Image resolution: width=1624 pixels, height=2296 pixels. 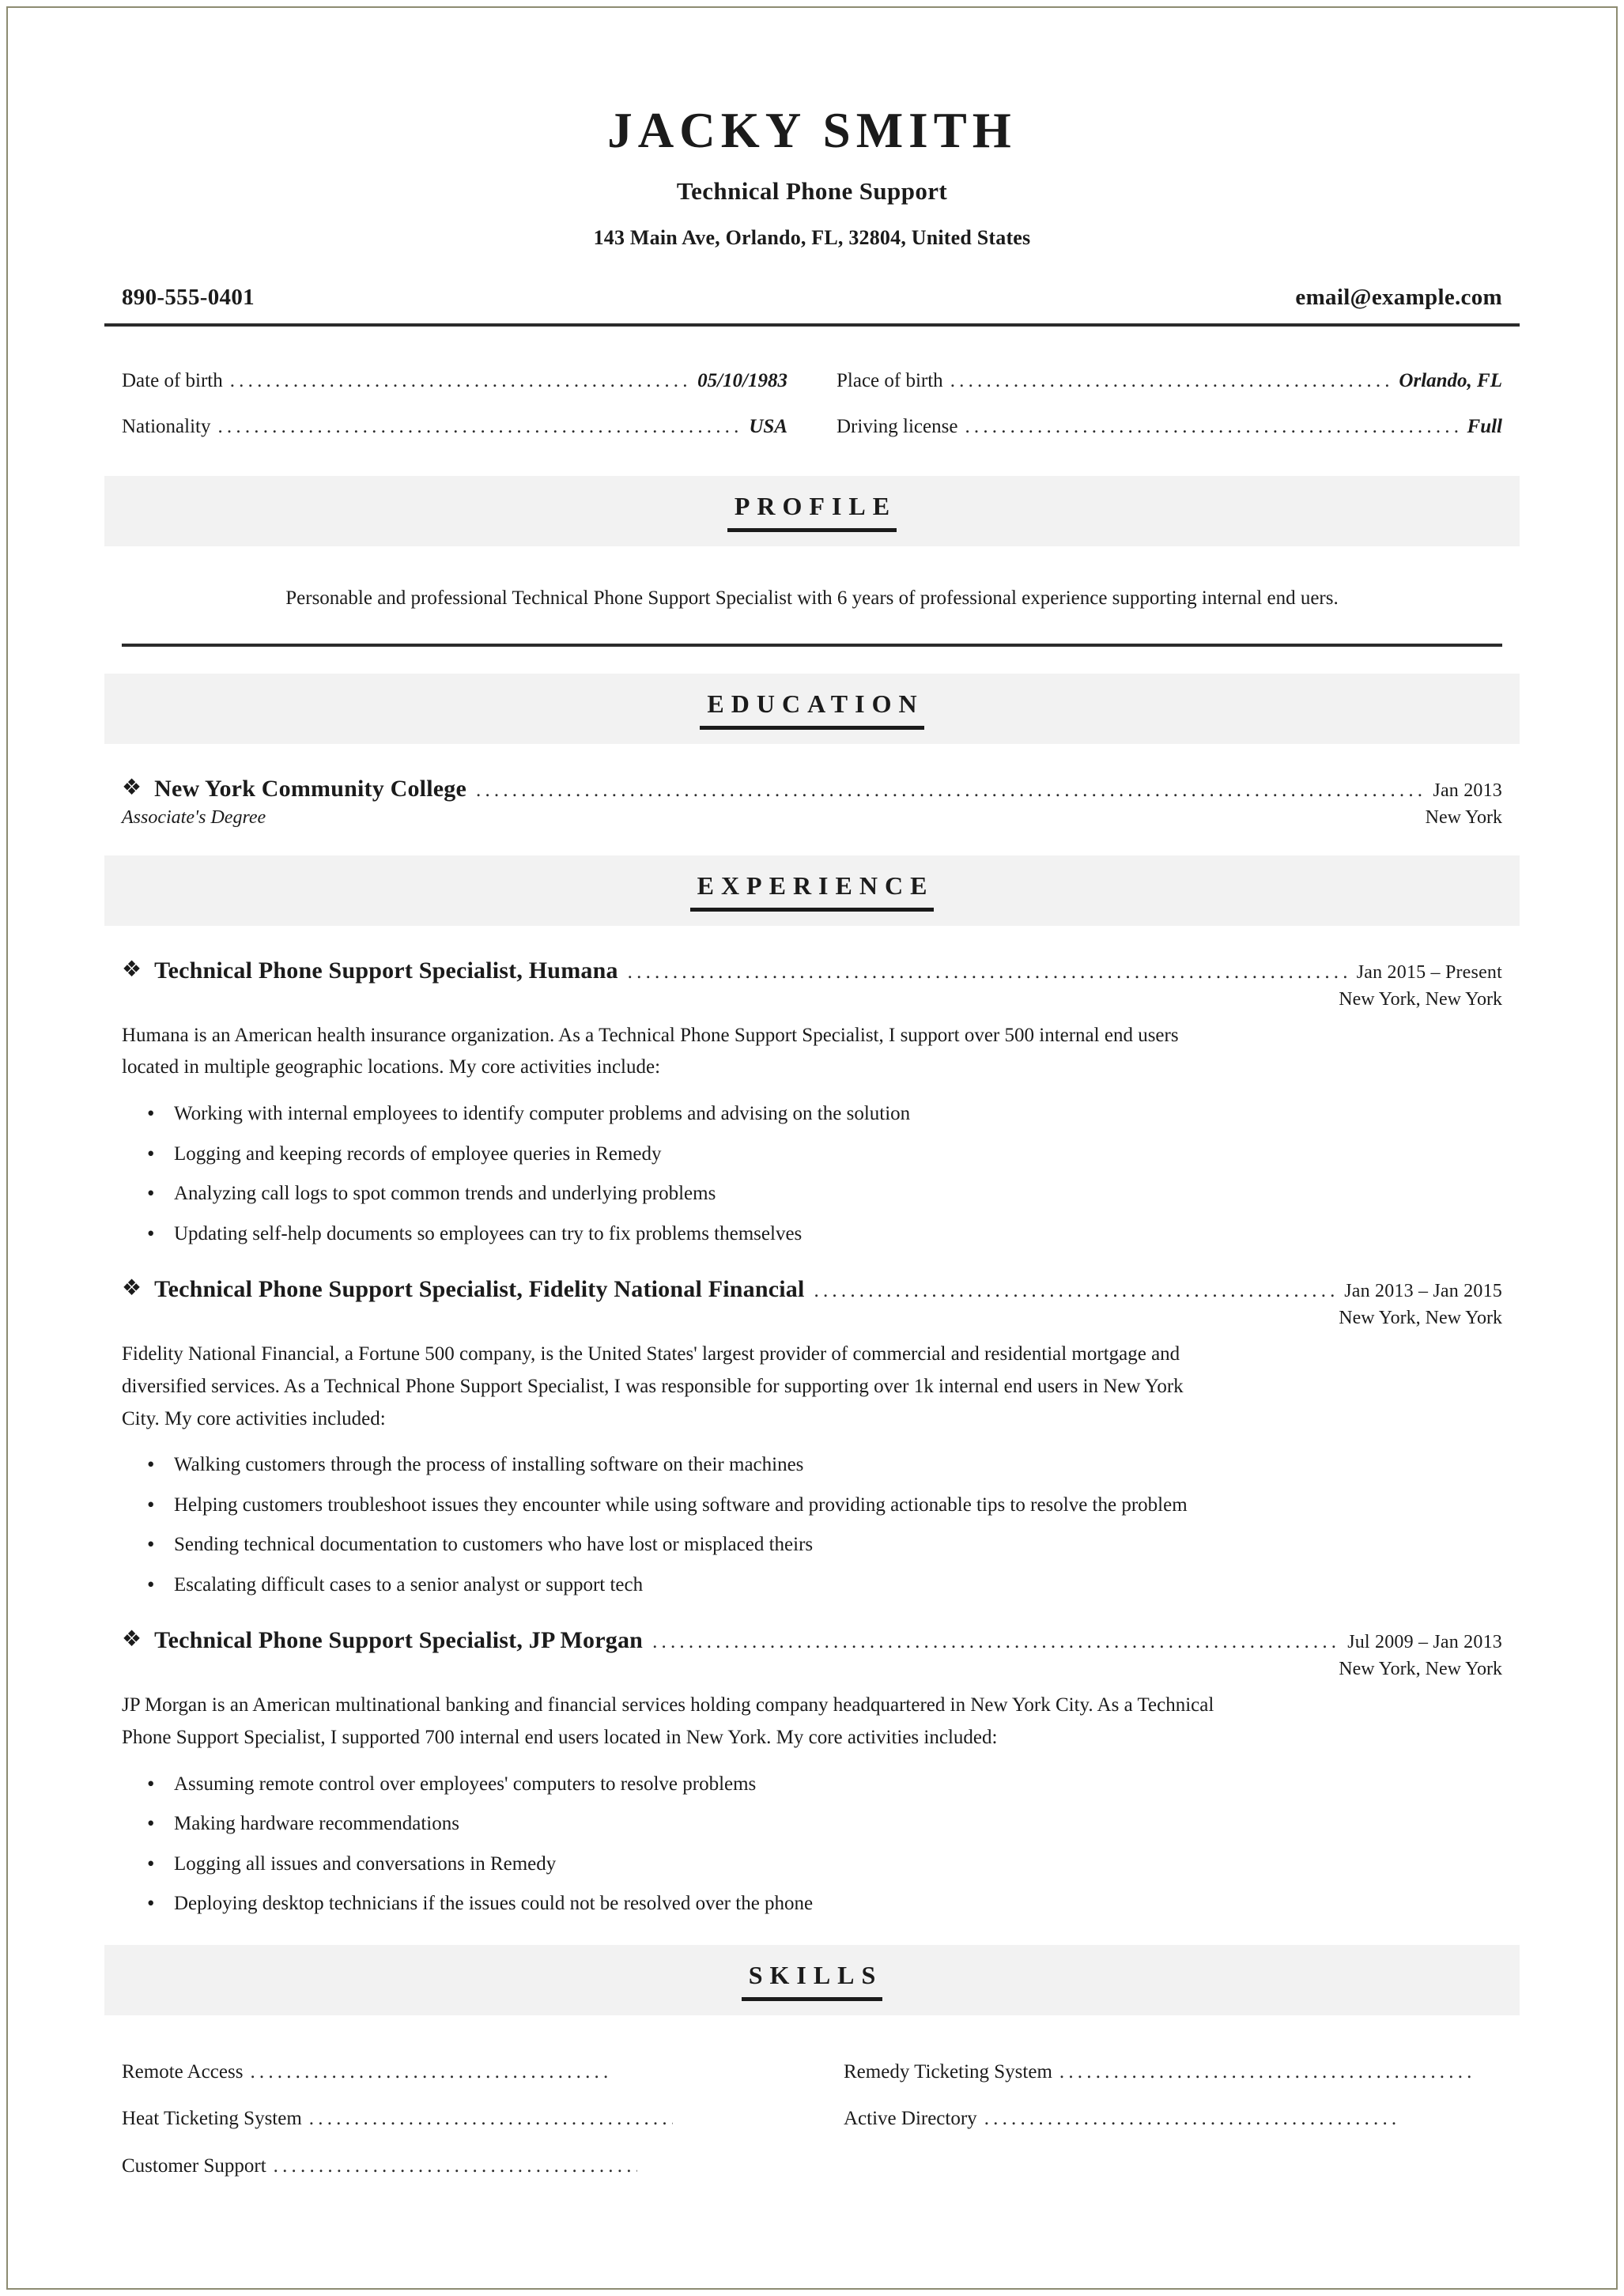 I want to click on experience-date: Jan 2015 – Present, so click(x=1429, y=972).